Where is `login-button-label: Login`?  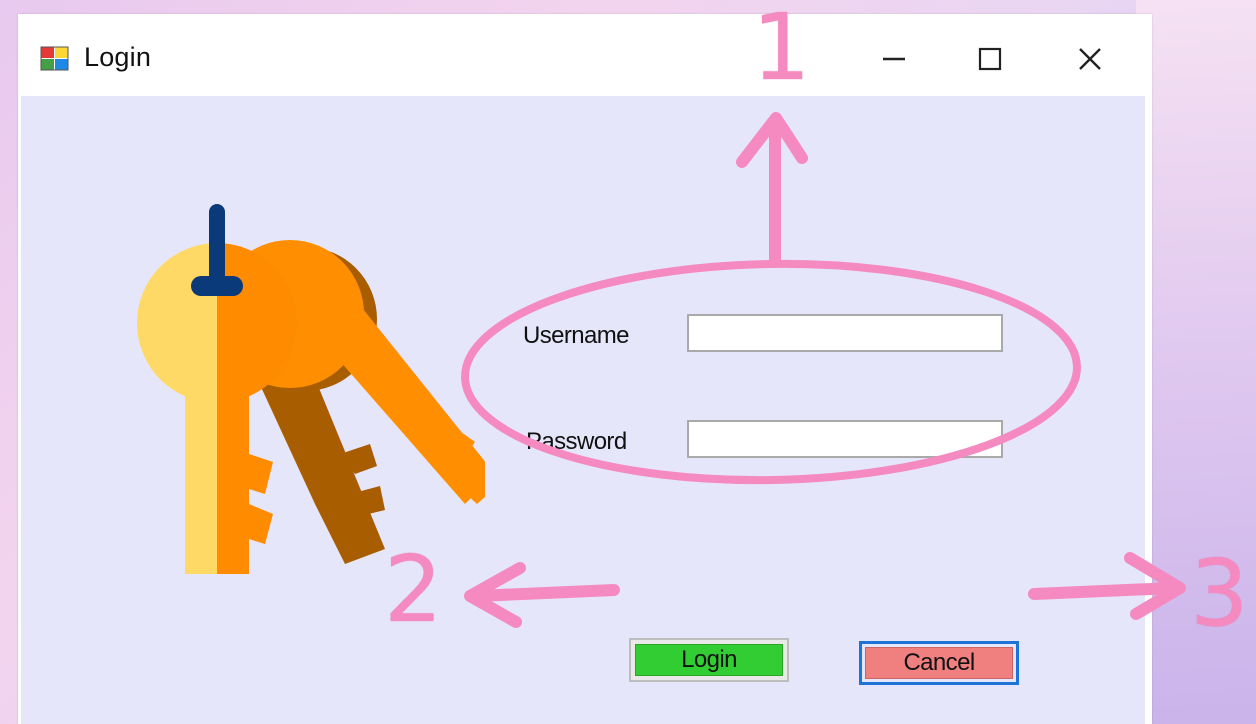
login-button-label: Login is located at coordinates (709, 659).